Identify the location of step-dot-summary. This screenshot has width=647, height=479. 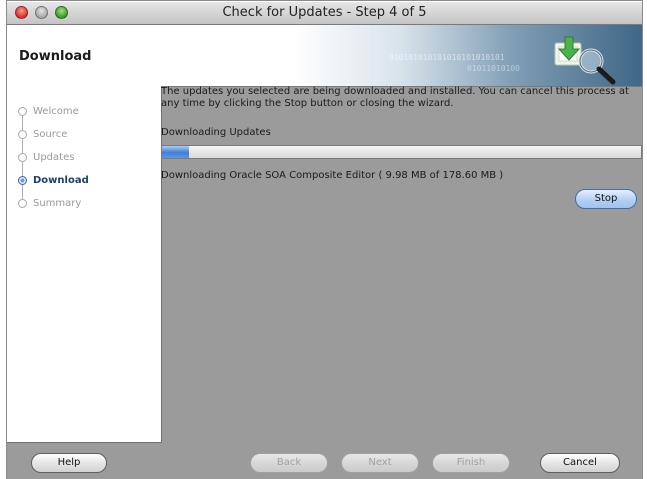
(22, 203).